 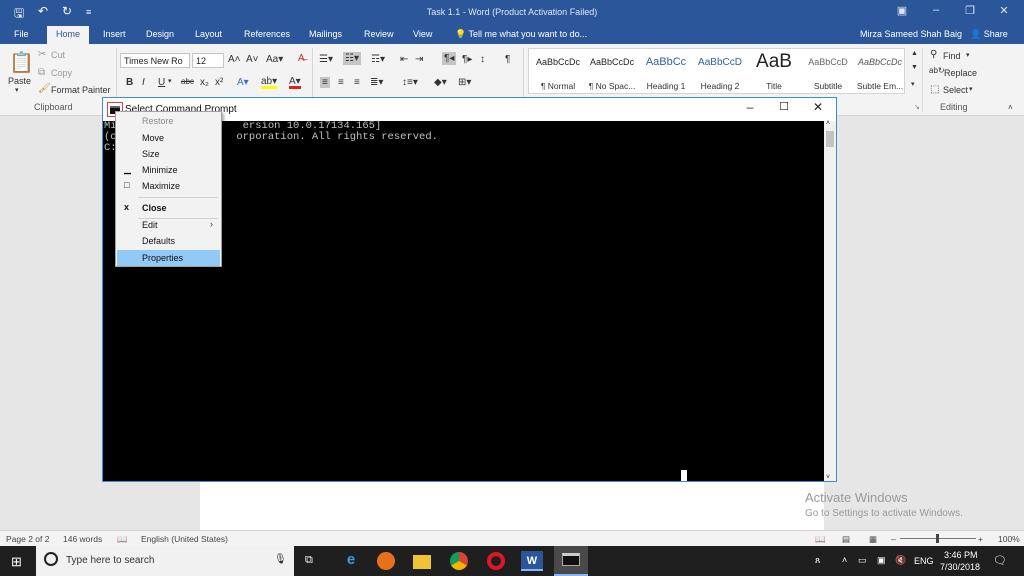 What do you see at coordinates (532, 561) in the screenshot?
I see `word-taskbar-icon: W` at bounding box center [532, 561].